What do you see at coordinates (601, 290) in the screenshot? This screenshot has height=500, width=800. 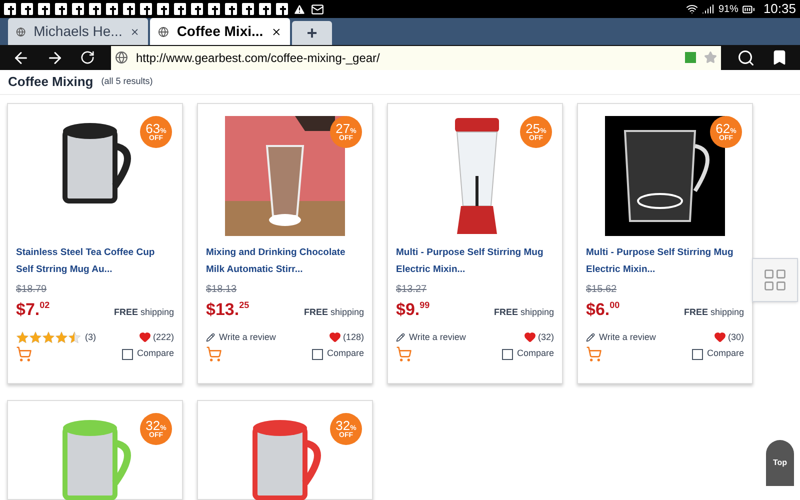 I see `old-price: $15.62` at bounding box center [601, 290].